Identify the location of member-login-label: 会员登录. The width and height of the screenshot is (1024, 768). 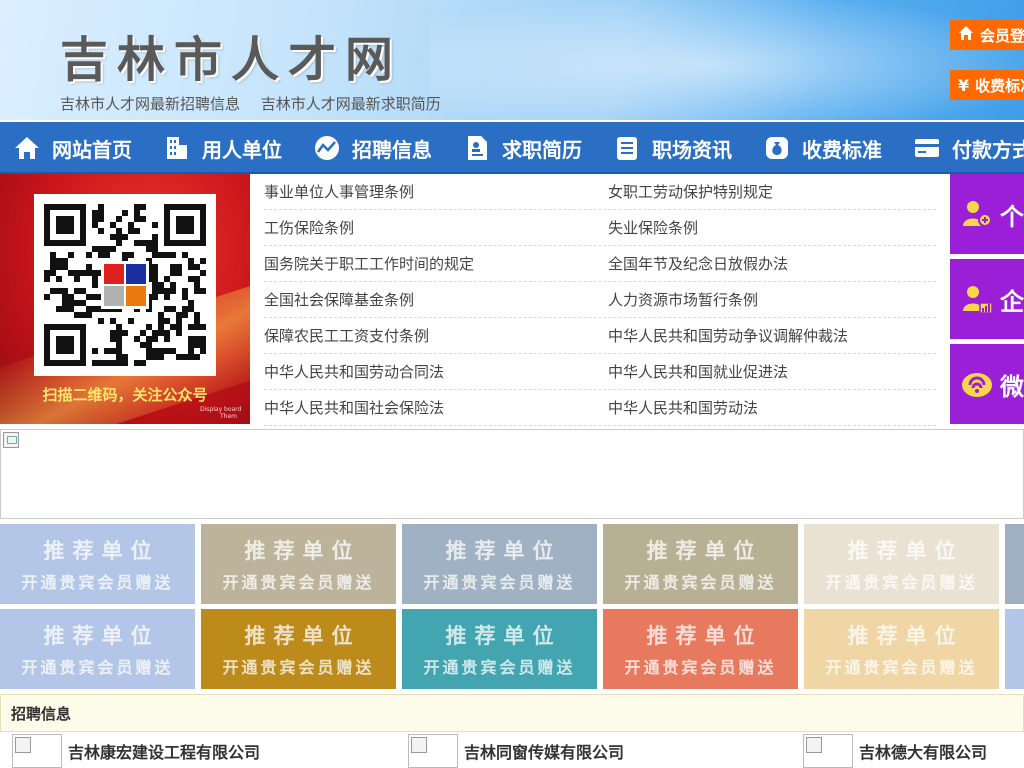
(1002, 35).